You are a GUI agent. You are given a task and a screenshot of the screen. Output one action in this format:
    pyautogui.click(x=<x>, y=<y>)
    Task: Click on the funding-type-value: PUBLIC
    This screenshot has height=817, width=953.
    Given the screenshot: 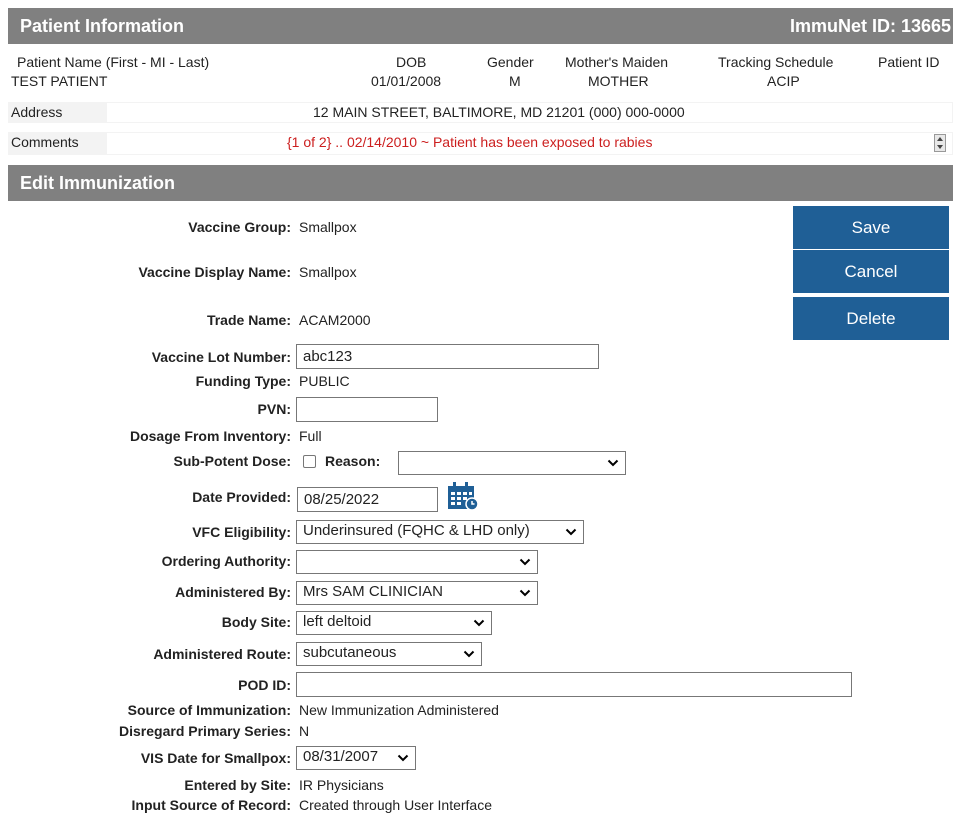 What is the action you would take?
    pyautogui.click(x=324, y=381)
    